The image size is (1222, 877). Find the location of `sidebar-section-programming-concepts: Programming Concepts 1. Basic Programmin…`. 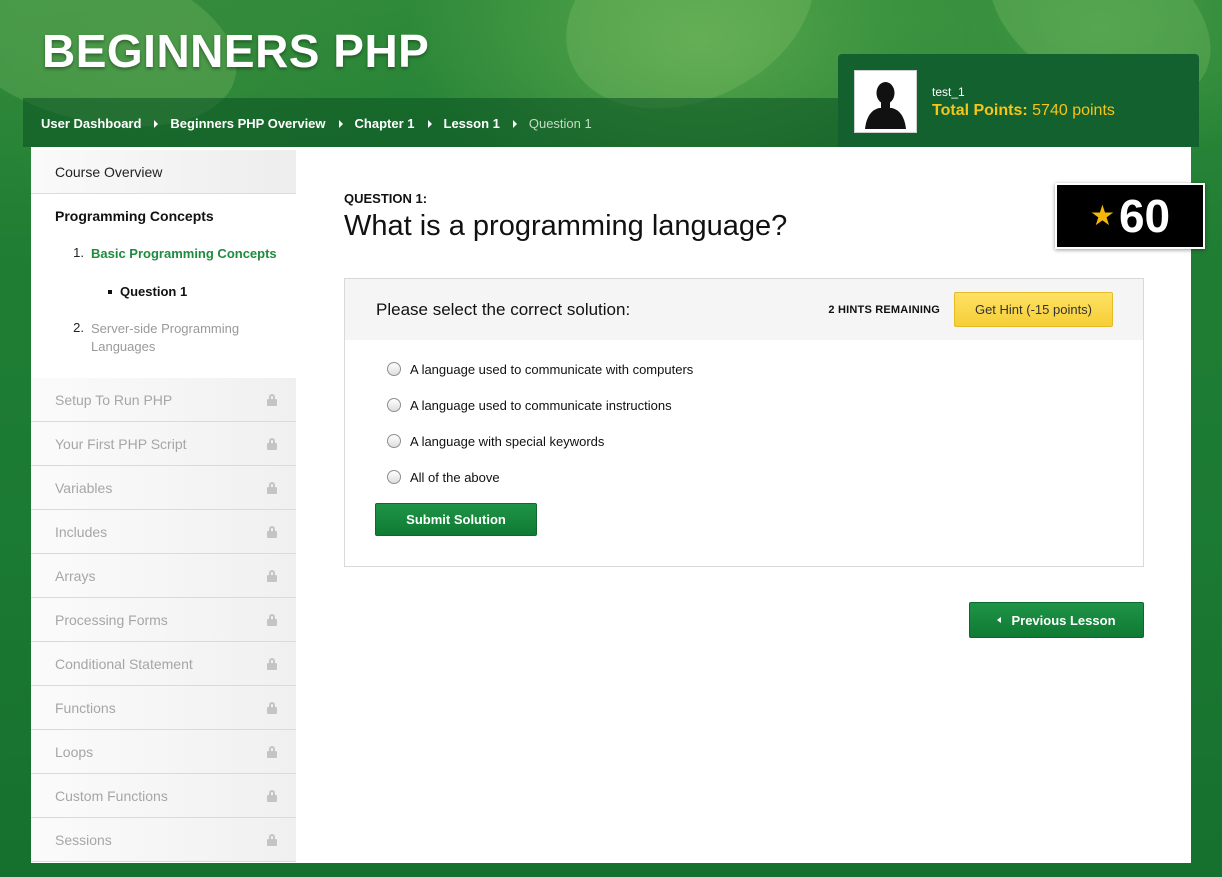

sidebar-section-programming-concepts: Programming Concepts 1. Basic Programmin… is located at coordinates (163, 286).